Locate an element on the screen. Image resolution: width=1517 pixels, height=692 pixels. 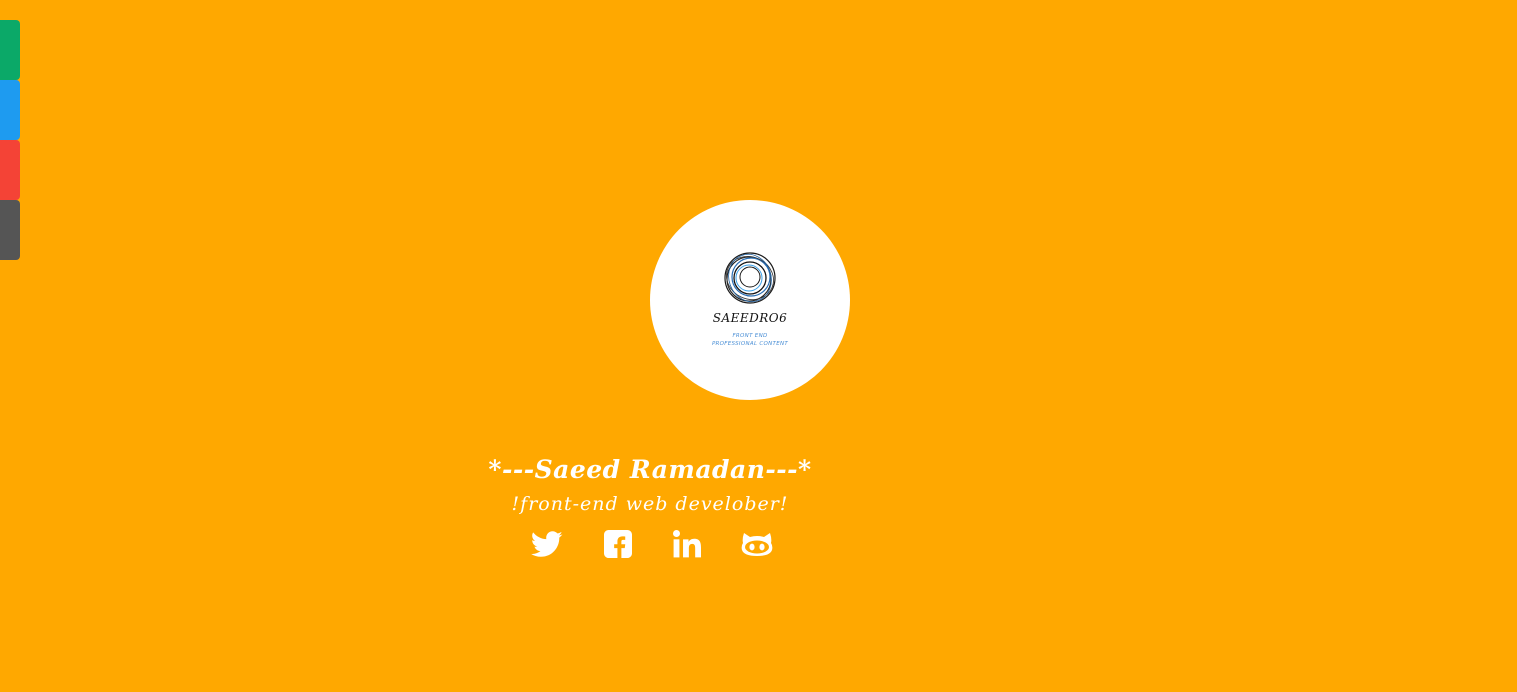
github-icon is located at coordinates (757, 544).